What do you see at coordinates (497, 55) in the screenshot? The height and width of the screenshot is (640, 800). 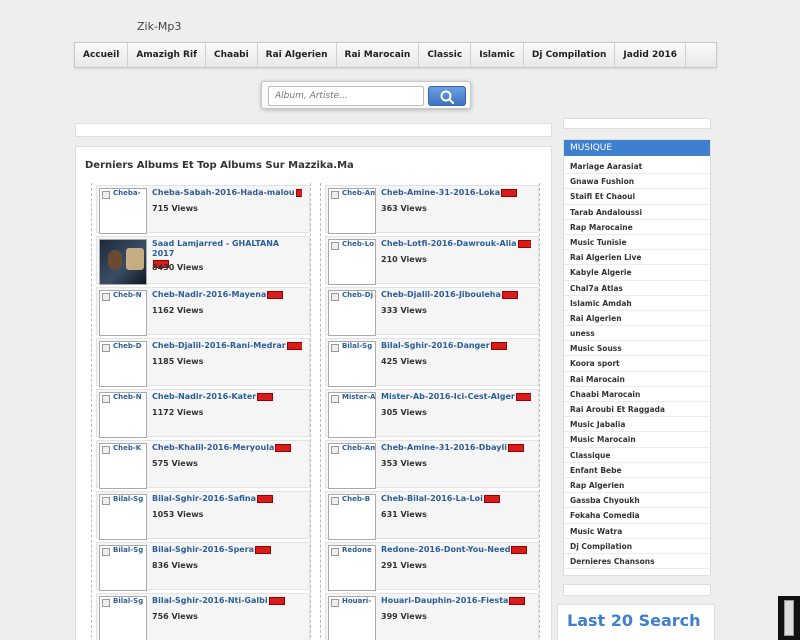 I see `nav-item: Islamic` at bounding box center [497, 55].